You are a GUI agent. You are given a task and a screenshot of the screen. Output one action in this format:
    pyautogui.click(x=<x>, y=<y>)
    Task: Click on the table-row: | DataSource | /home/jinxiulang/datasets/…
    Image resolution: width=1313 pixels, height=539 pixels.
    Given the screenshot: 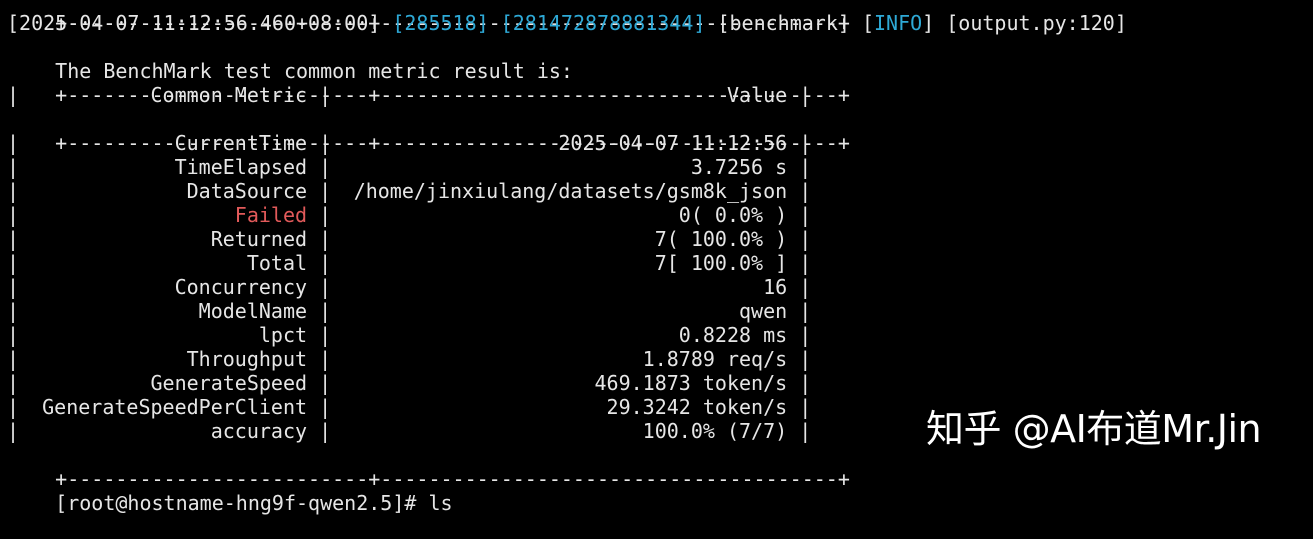 What is the action you would take?
    pyautogui.click(x=657, y=191)
    